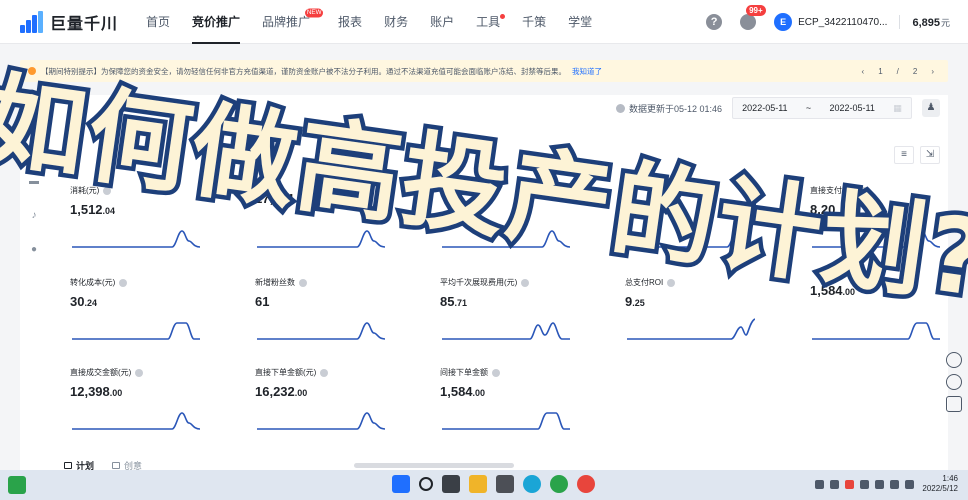 The height and width of the screenshot is (500, 968). I want to click on metric-card: 间接下单金额 1,584.00, so click(515, 407).